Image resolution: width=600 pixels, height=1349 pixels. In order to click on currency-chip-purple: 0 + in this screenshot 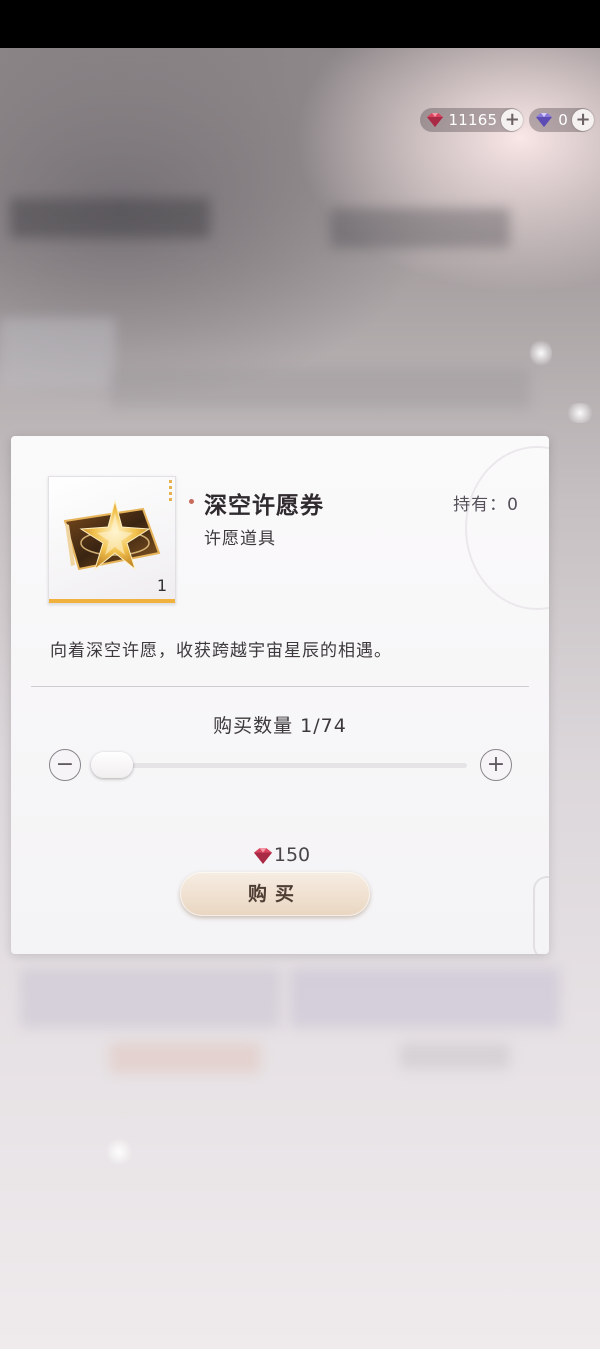, I will do `click(561, 120)`.